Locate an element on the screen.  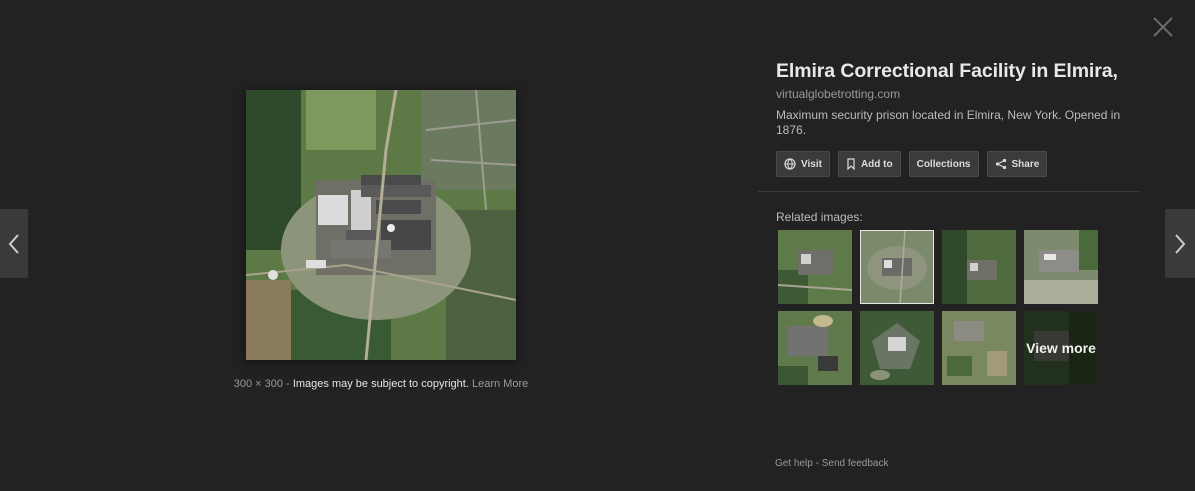
send-feedback-link: Send feedback is located at coordinates (855, 463).